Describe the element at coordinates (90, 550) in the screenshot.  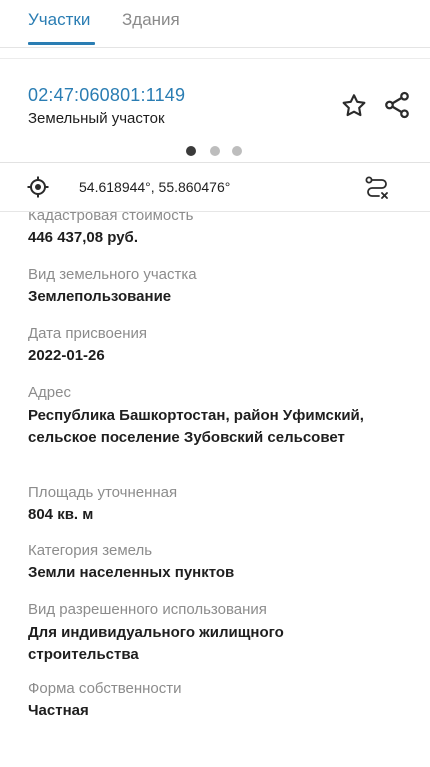
I see `property-label: Категория земель` at that location.